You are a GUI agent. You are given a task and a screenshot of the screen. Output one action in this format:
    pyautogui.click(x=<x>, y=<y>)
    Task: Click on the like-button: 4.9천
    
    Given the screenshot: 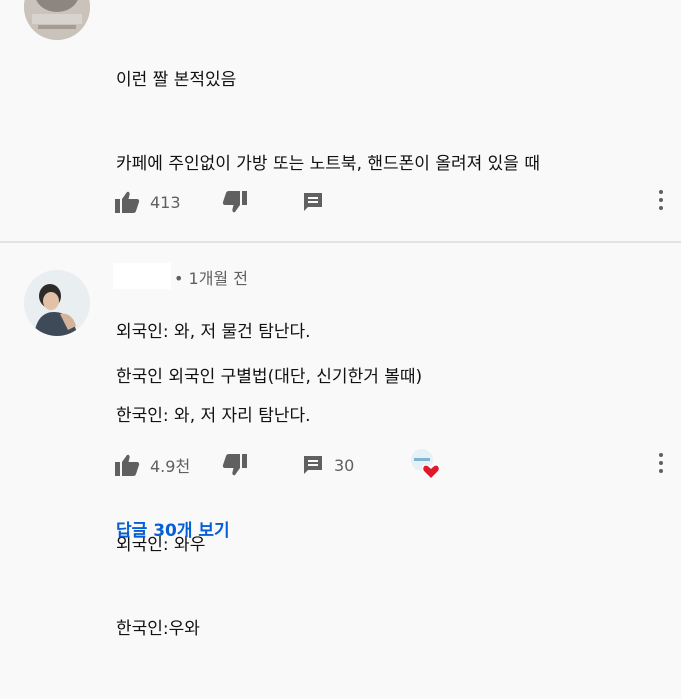 What is the action you would take?
    pyautogui.click(x=152, y=465)
    